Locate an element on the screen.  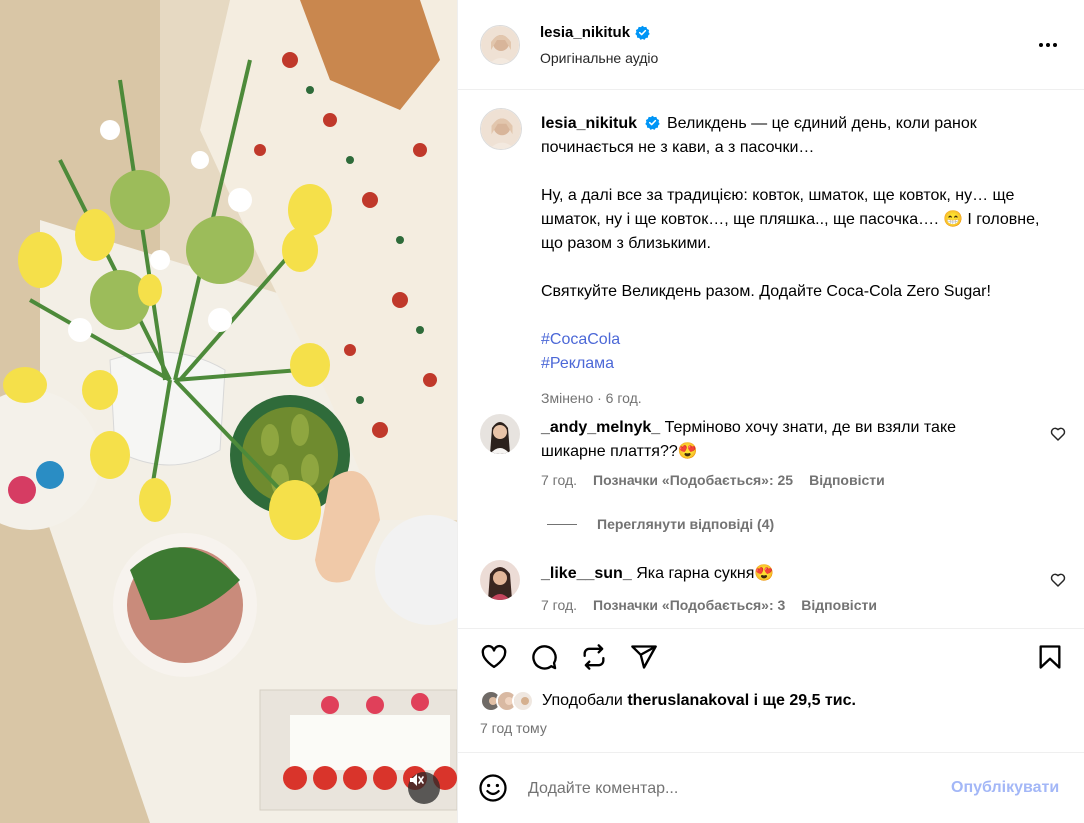
likes-summary: Уподобали theruslanakoval і ще 29,5 тис. is located at coordinates (668, 701).